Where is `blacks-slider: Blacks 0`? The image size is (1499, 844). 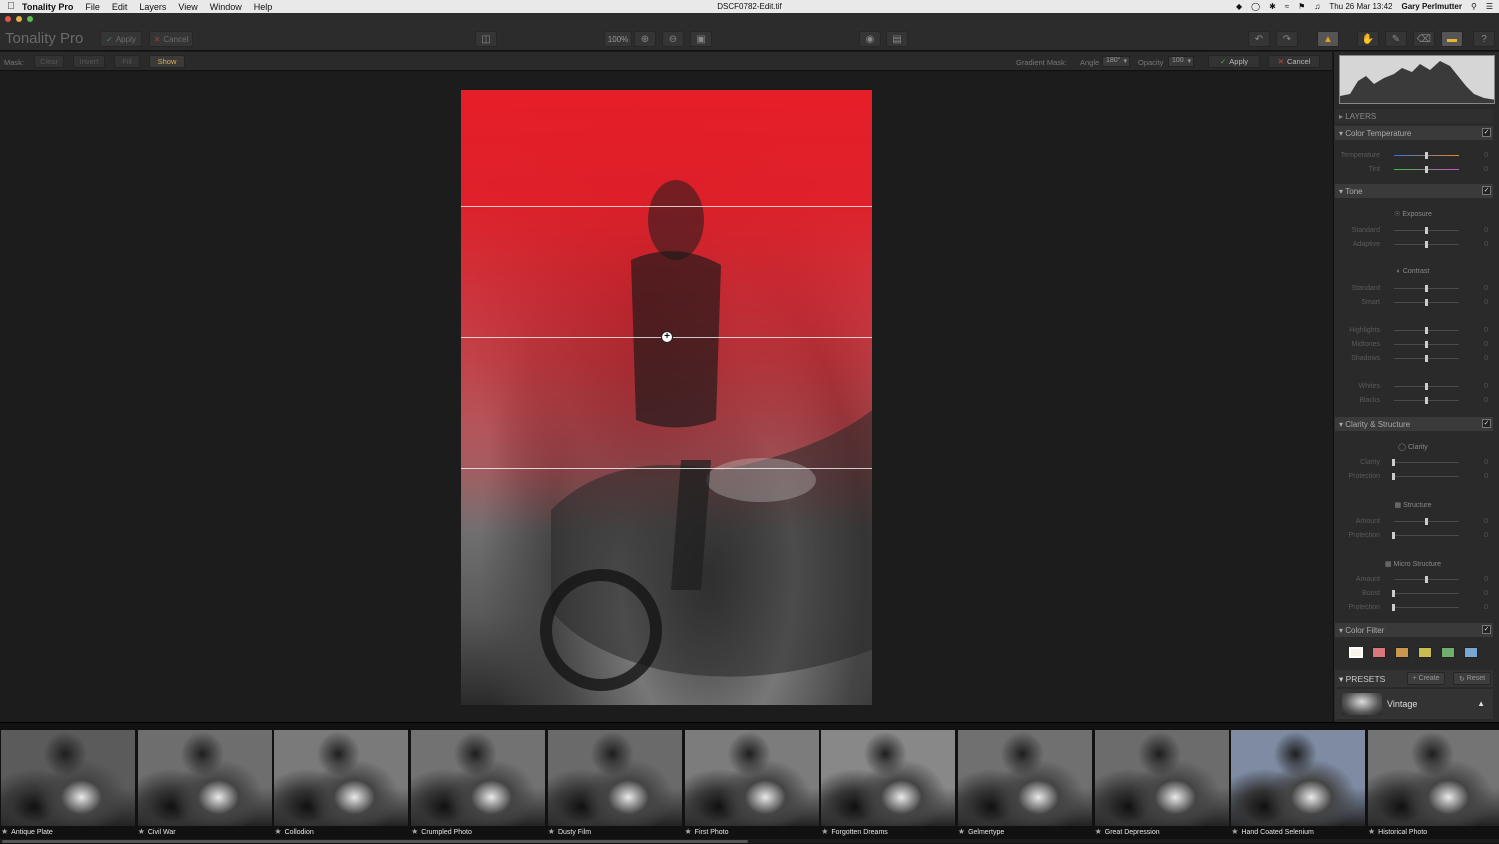 blacks-slider: Blacks 0 is located at coordinates (1413, 401).